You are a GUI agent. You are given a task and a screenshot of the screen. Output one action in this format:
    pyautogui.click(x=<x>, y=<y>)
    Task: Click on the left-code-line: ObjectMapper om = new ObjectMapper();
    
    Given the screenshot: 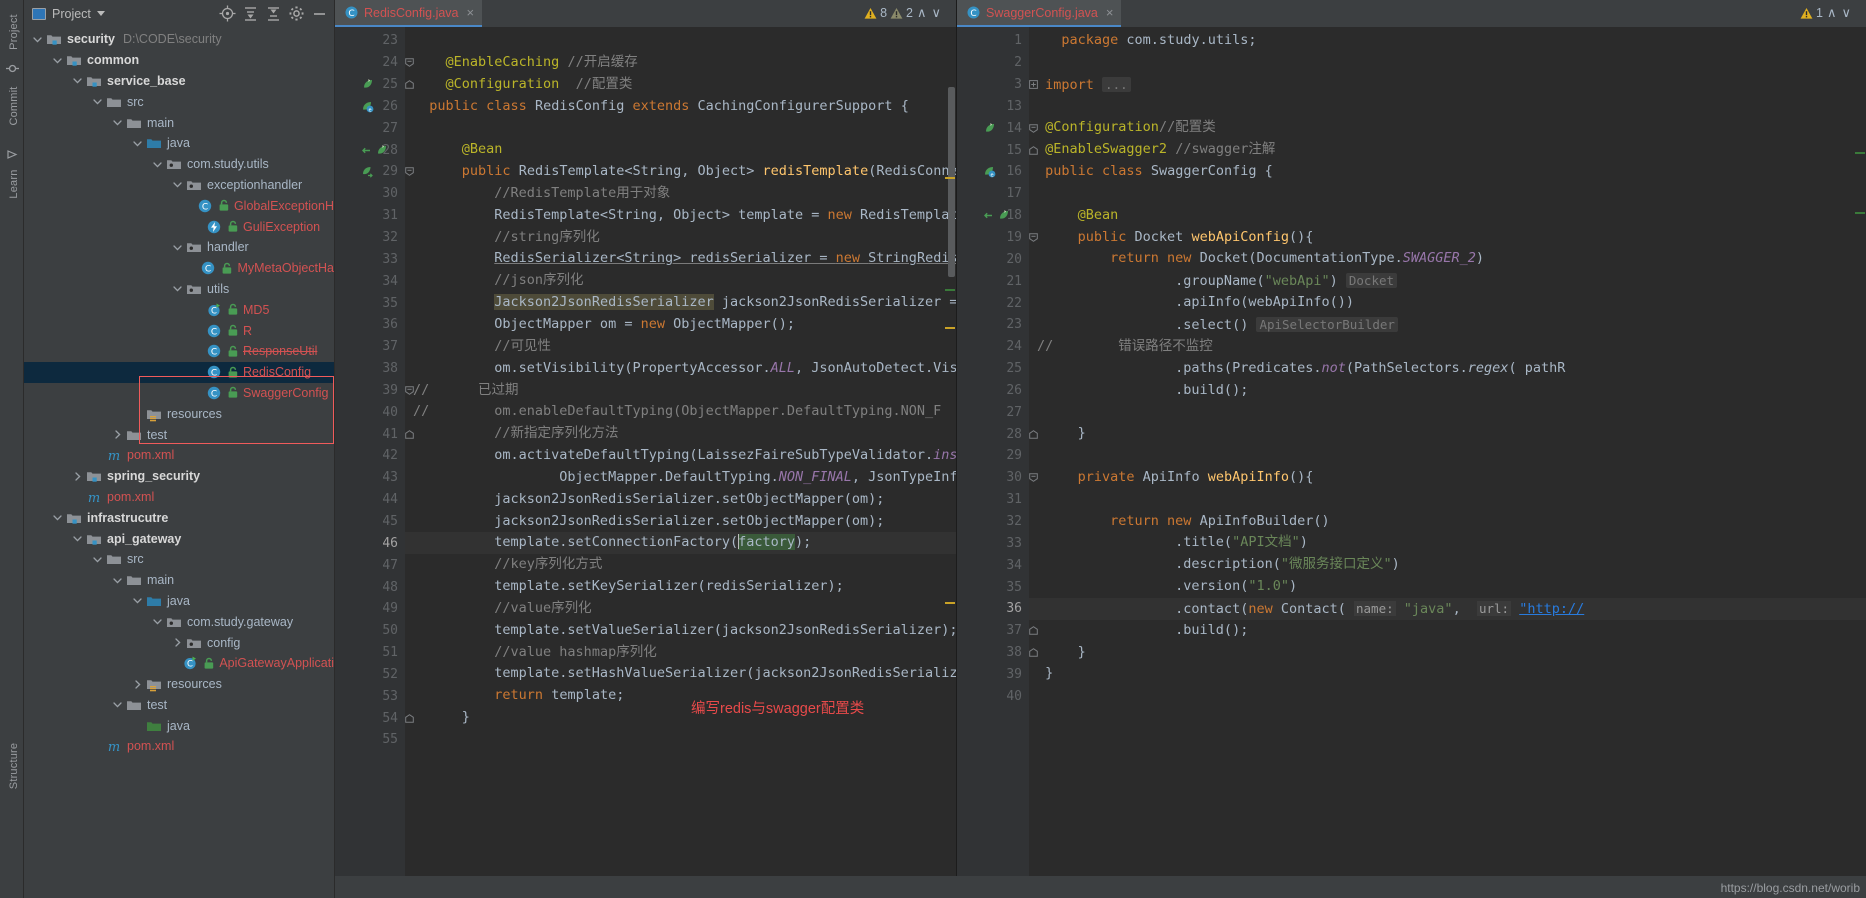 What is the action you would take?
    pyautogui.click(x=680, y=325)
    